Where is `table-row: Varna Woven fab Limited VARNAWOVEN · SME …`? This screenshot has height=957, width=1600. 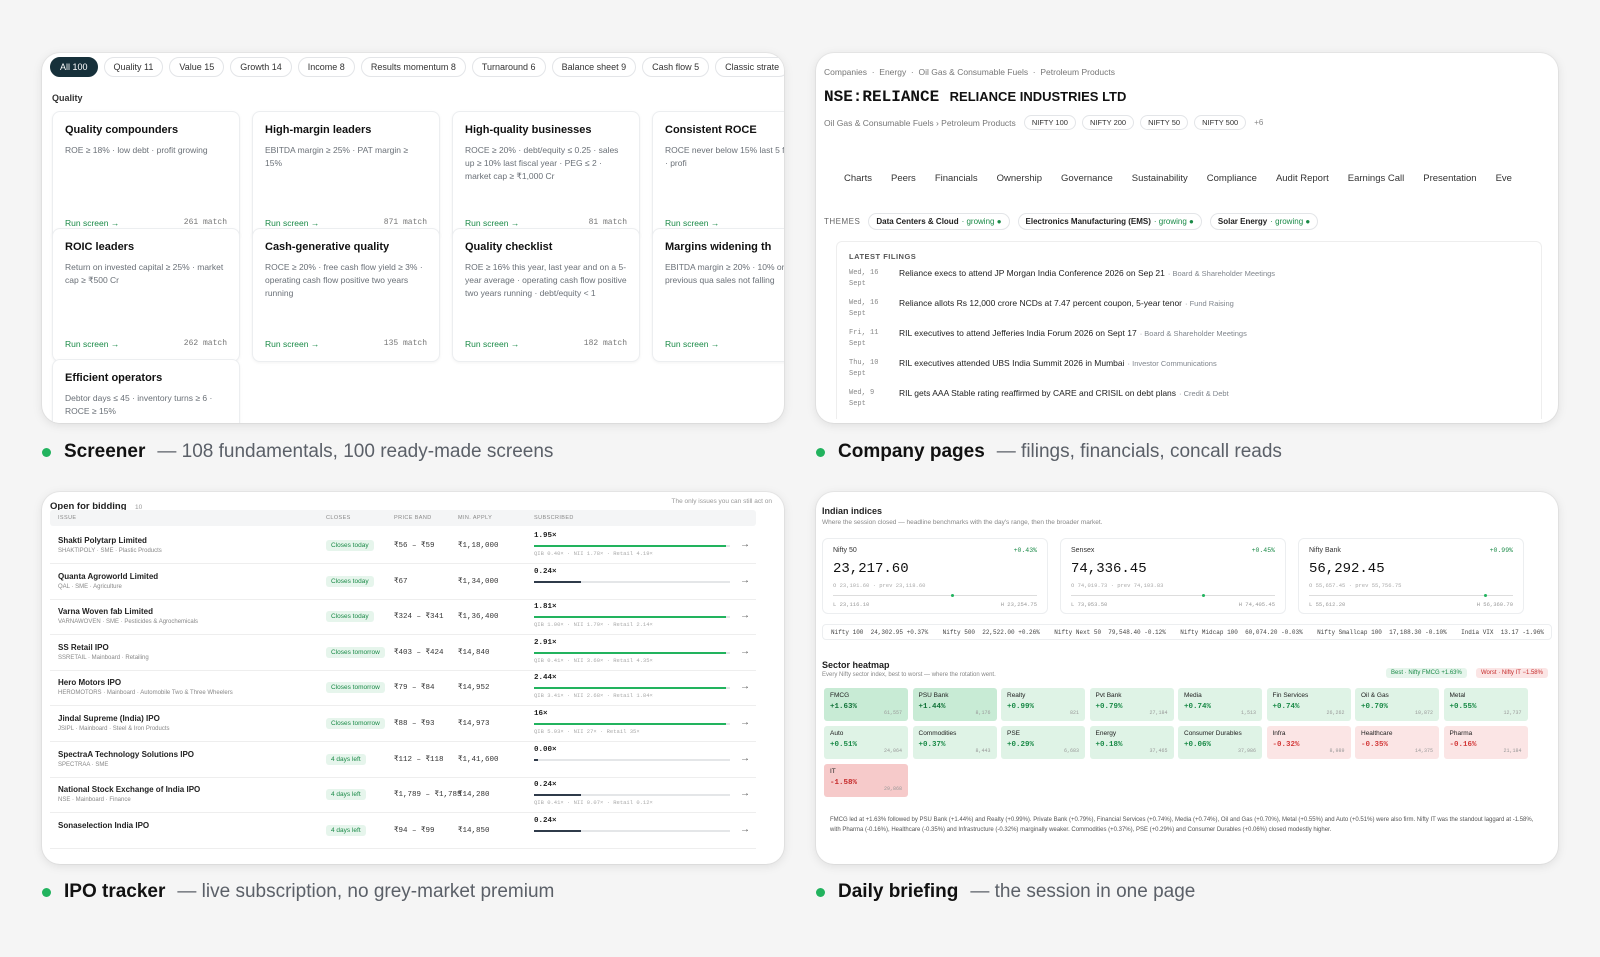 table-row: Varna Woven fab Limited VARNAWOVEN · SME … is located at coordinates (403, 617).